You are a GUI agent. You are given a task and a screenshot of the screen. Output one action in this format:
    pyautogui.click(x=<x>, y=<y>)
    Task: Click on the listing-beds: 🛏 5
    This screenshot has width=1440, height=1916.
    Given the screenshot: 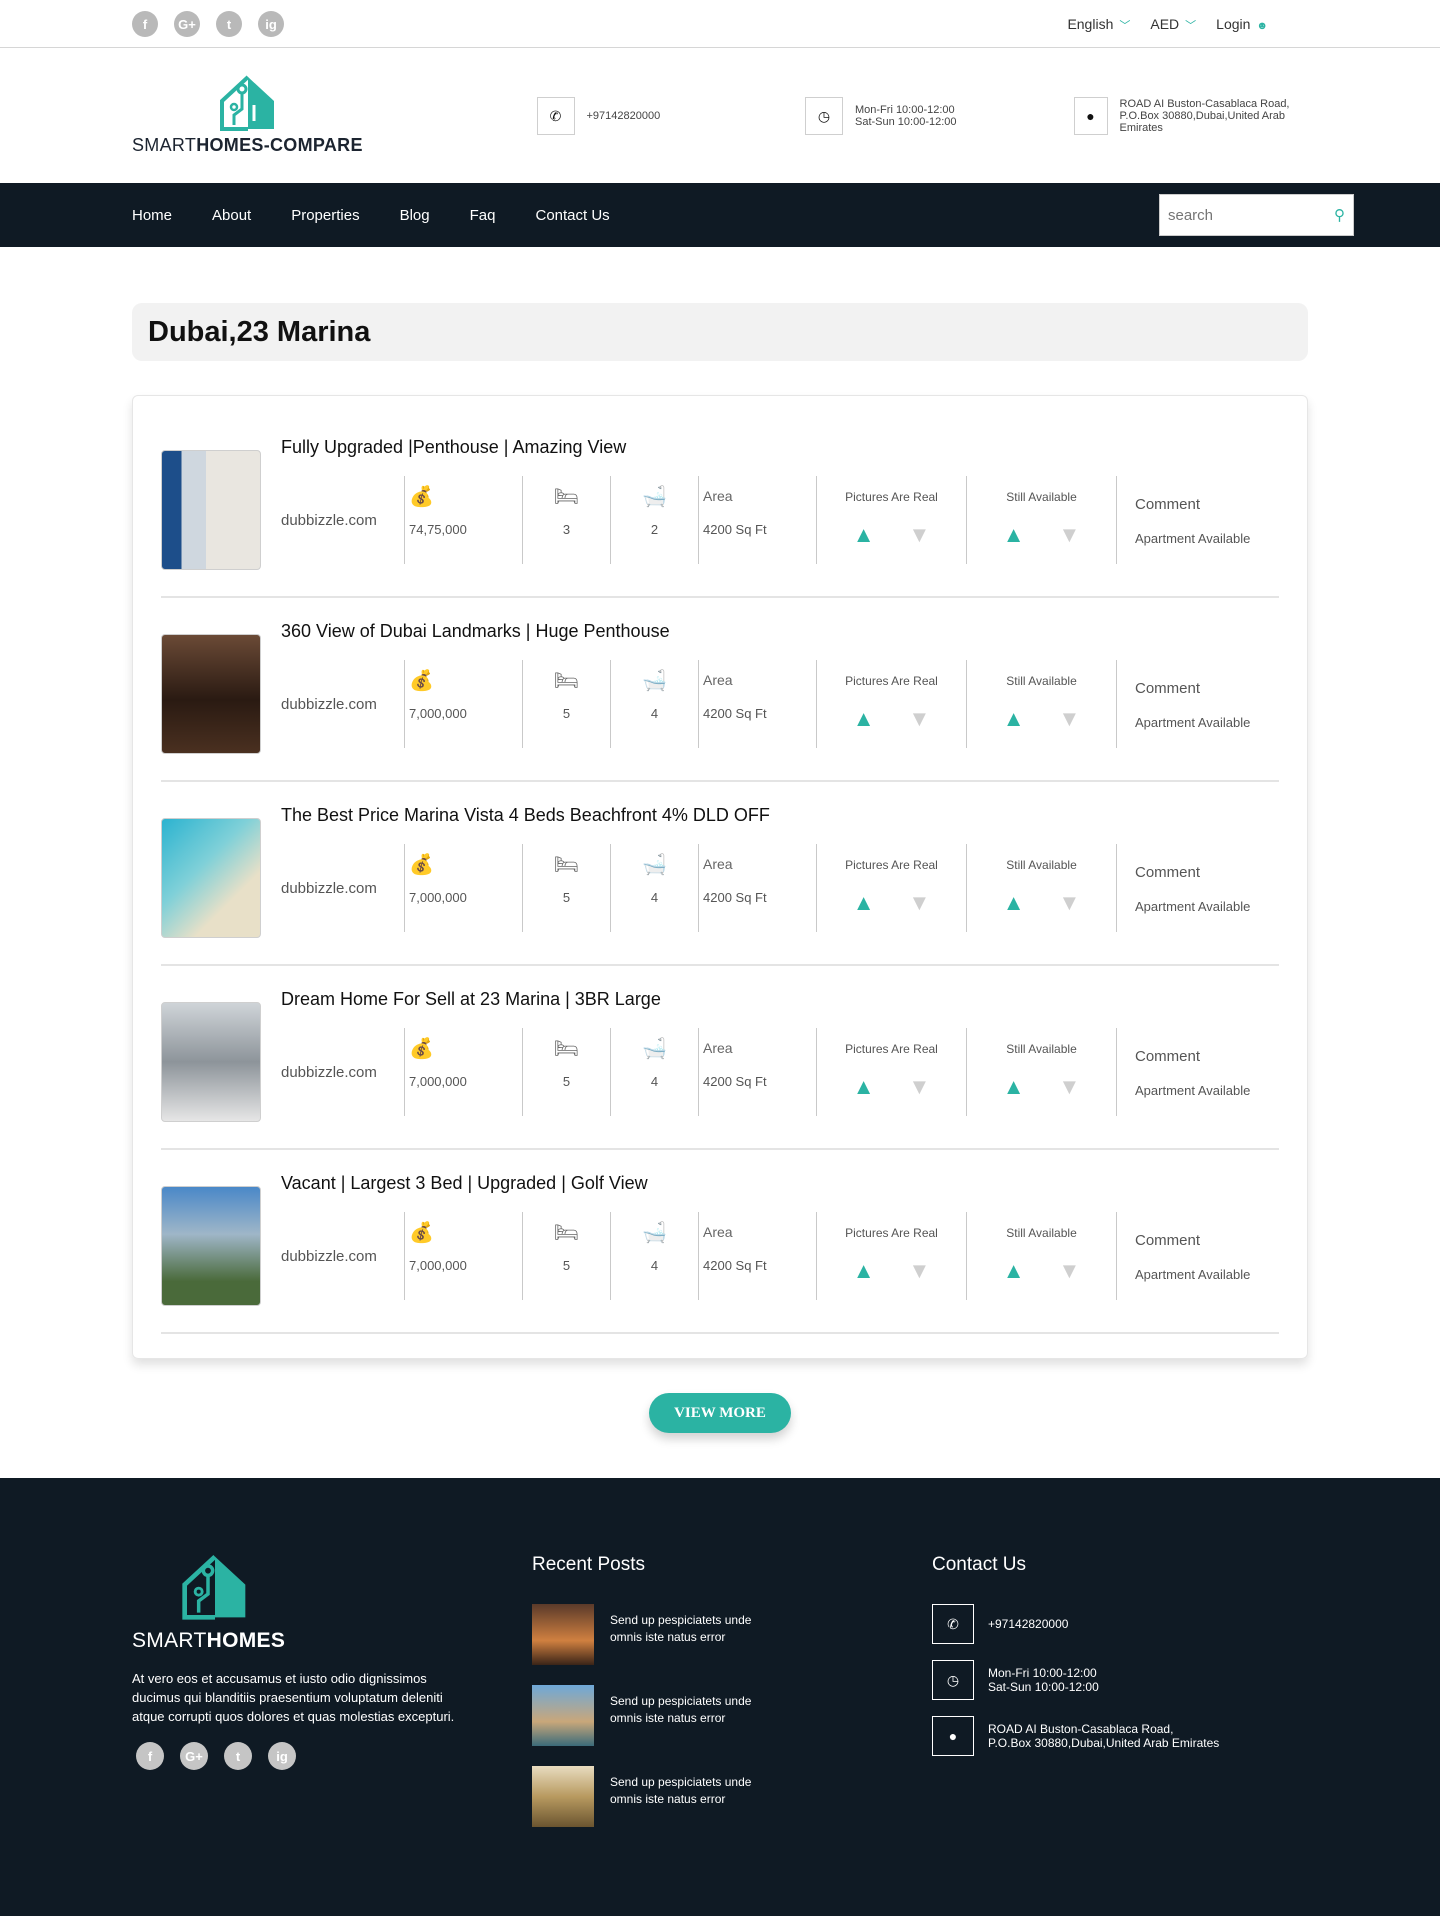 What is the action you would take?
    pyautogui.click(x=567, y=888)
    